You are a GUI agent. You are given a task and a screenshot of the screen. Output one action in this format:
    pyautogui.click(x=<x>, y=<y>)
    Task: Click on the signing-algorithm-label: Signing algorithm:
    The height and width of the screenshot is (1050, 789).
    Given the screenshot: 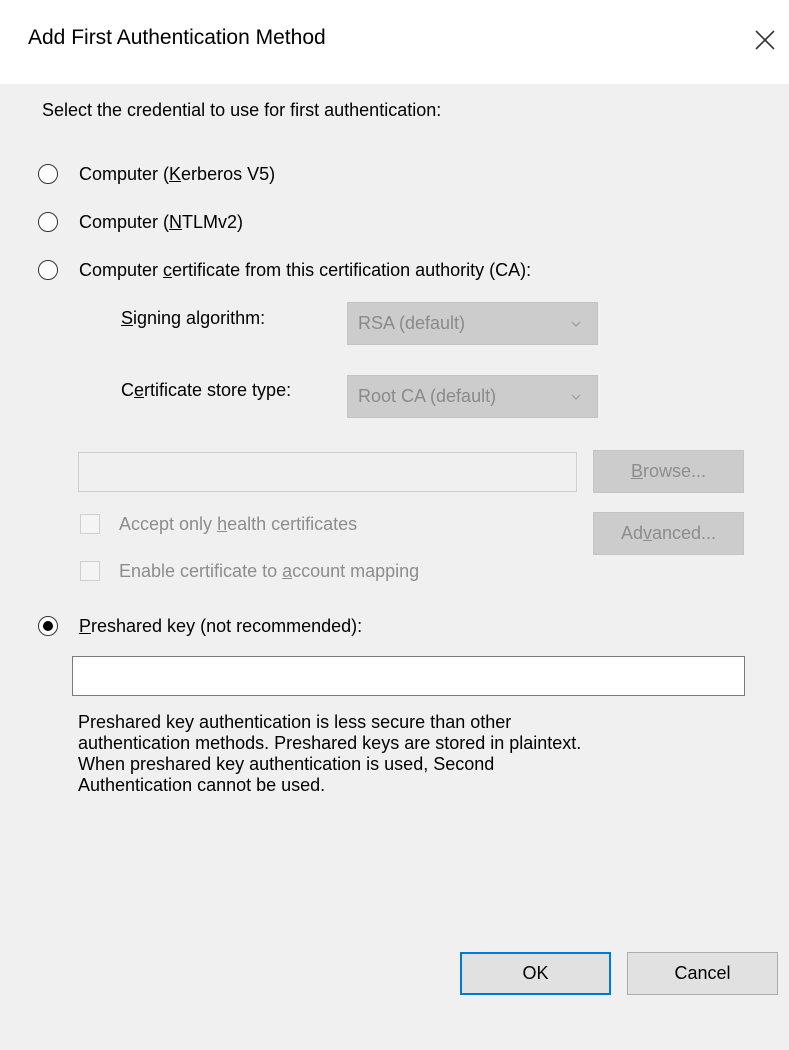 What is the action you would take?
    pyautogui.click(x=193, y=318)
    